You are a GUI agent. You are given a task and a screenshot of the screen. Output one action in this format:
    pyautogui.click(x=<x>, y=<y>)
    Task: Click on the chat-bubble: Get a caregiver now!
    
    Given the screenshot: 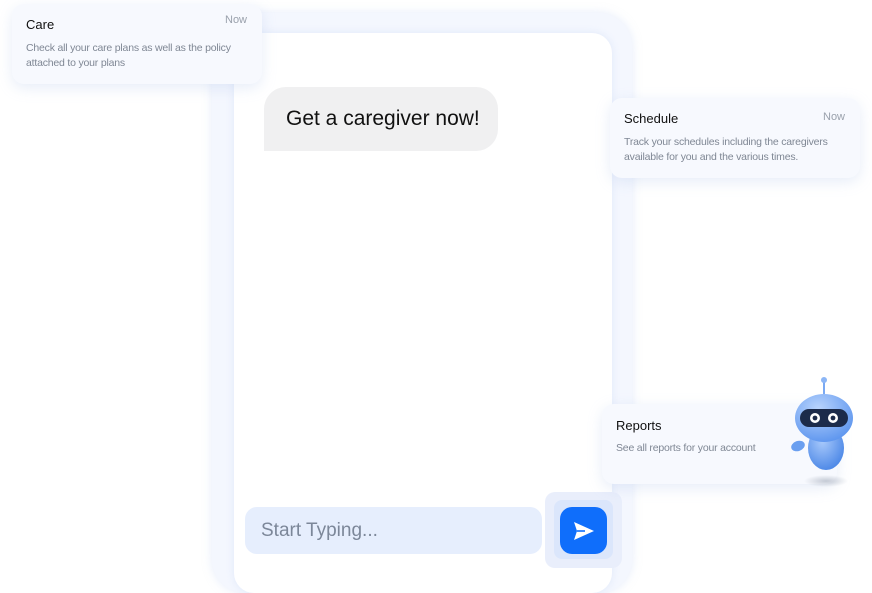 What is the action you would take?
    pyautogui.click(x=381, y=119)
    